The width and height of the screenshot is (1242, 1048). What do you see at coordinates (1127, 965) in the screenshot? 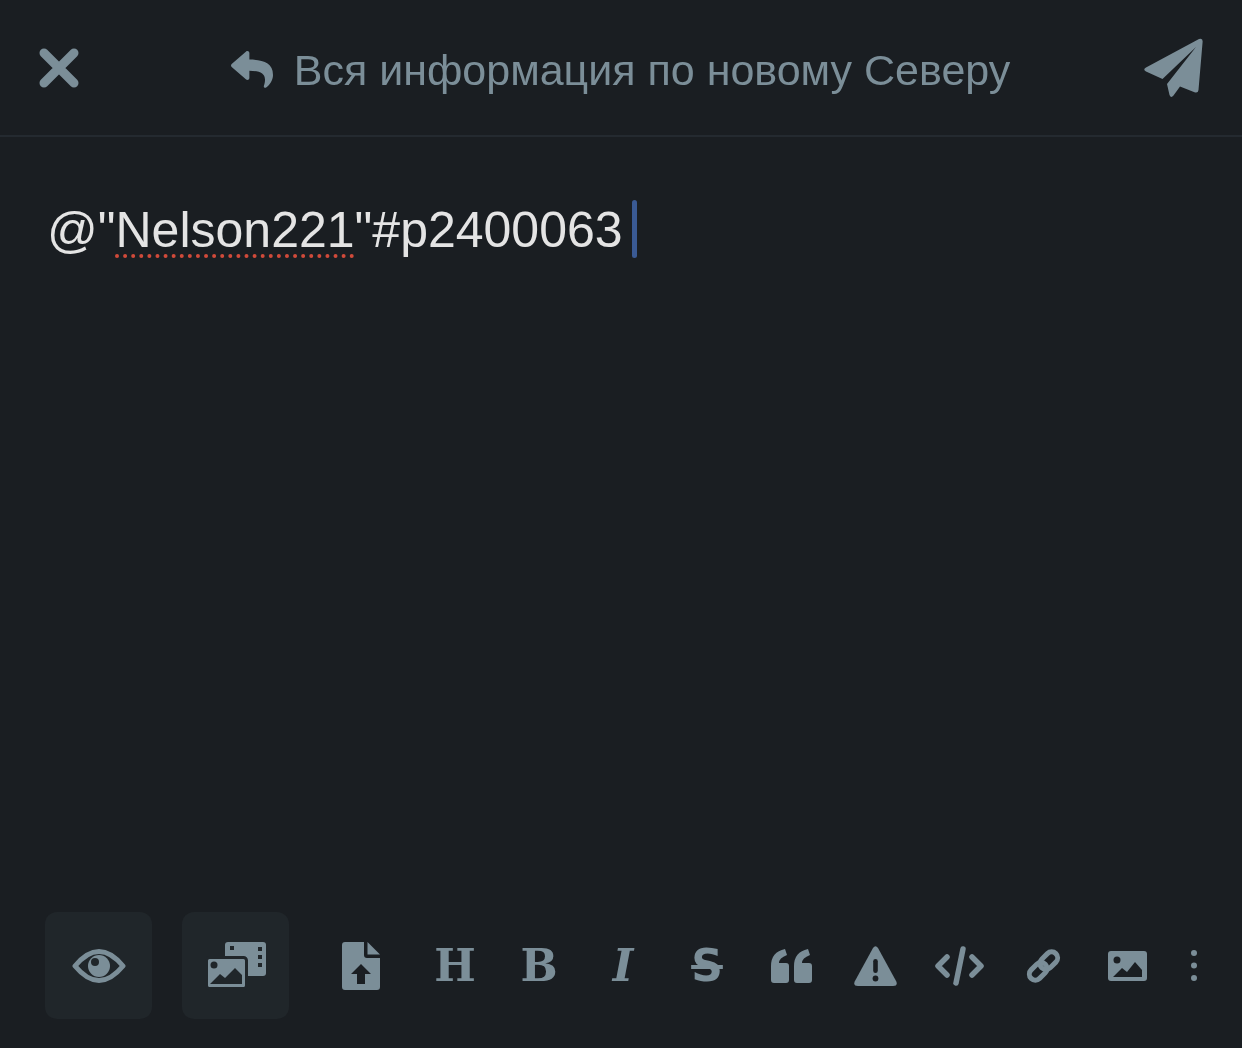
I see `picture-icon` at bounding box center [1127, 965].